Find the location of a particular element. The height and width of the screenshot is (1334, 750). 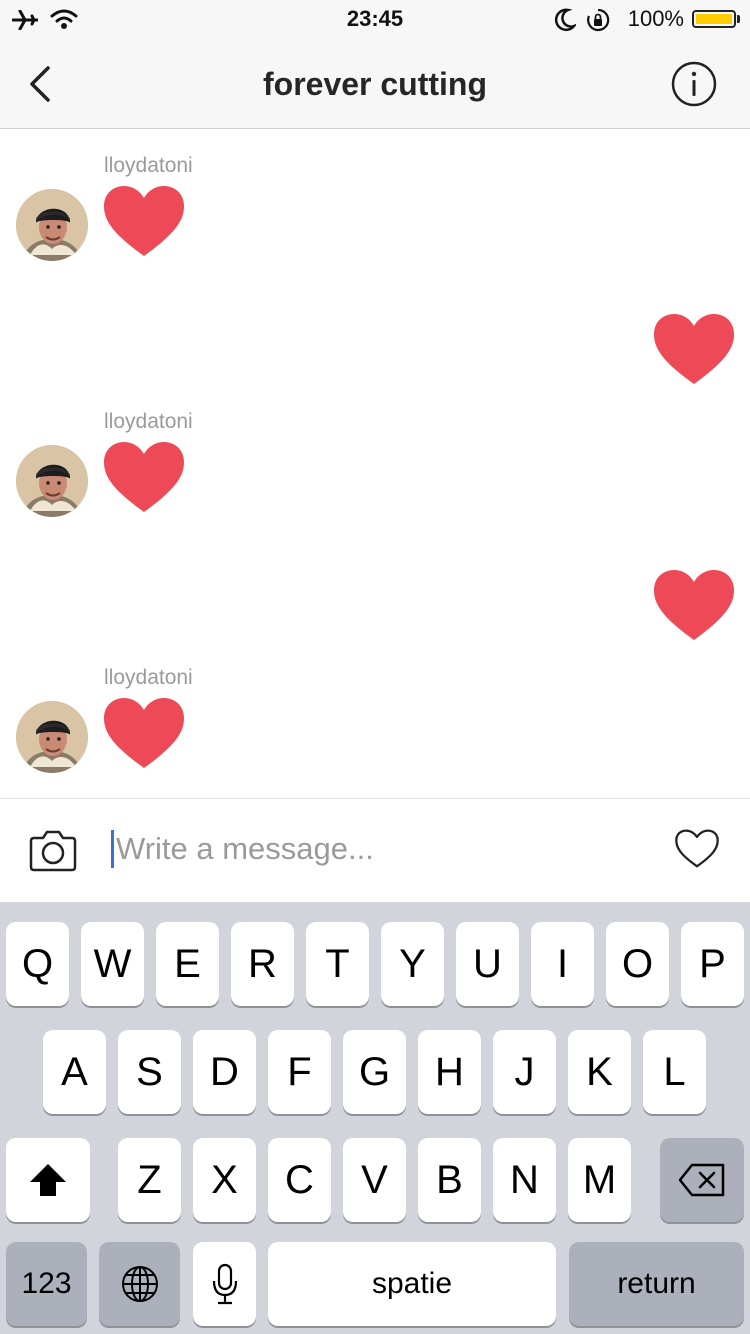

camera-icon is located at coordinates (53, 851).